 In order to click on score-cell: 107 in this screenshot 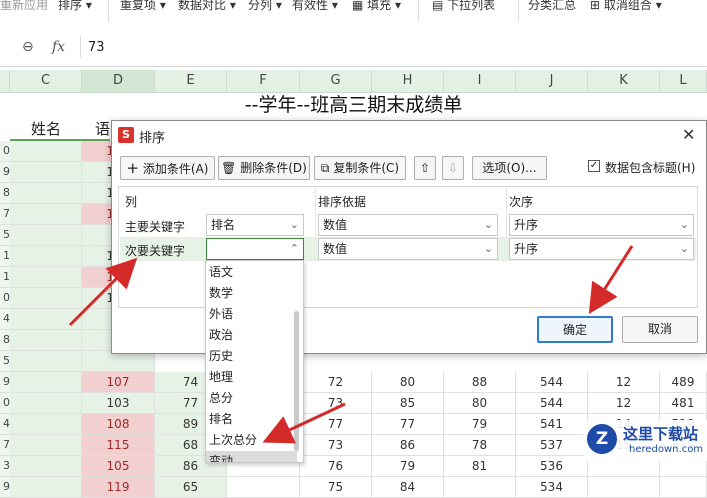, I will do `click(118, 382)`.